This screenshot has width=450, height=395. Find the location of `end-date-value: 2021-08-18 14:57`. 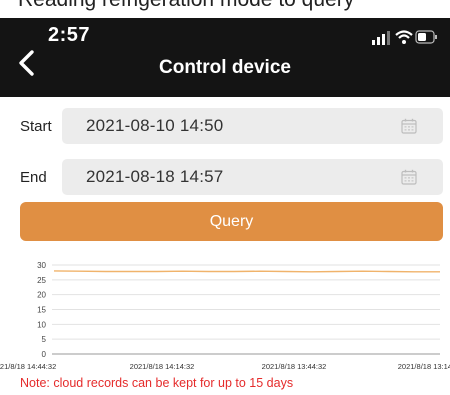

end-date-value: 2021-08-18 14:57 is located at coordinates (155, 176).